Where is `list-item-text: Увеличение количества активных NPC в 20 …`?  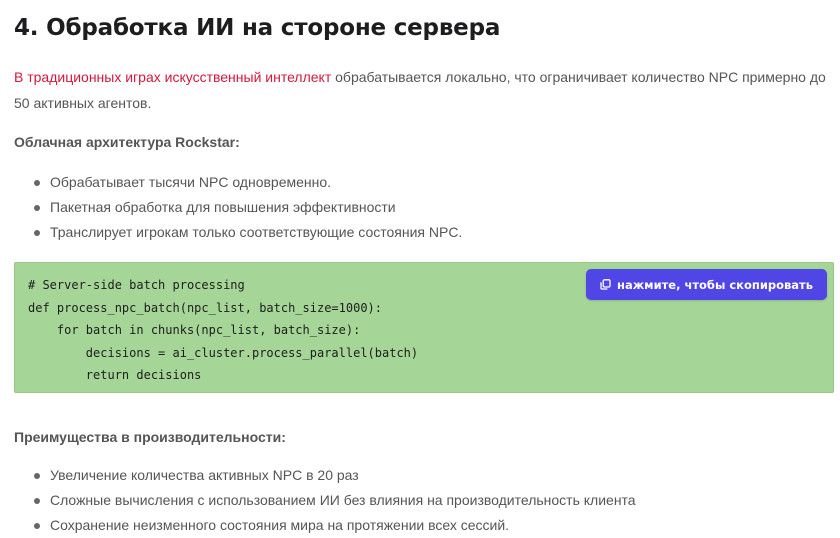
list-item-text: Увеличение количества активных NPC в 20 … is located at coordinates (204, 475).